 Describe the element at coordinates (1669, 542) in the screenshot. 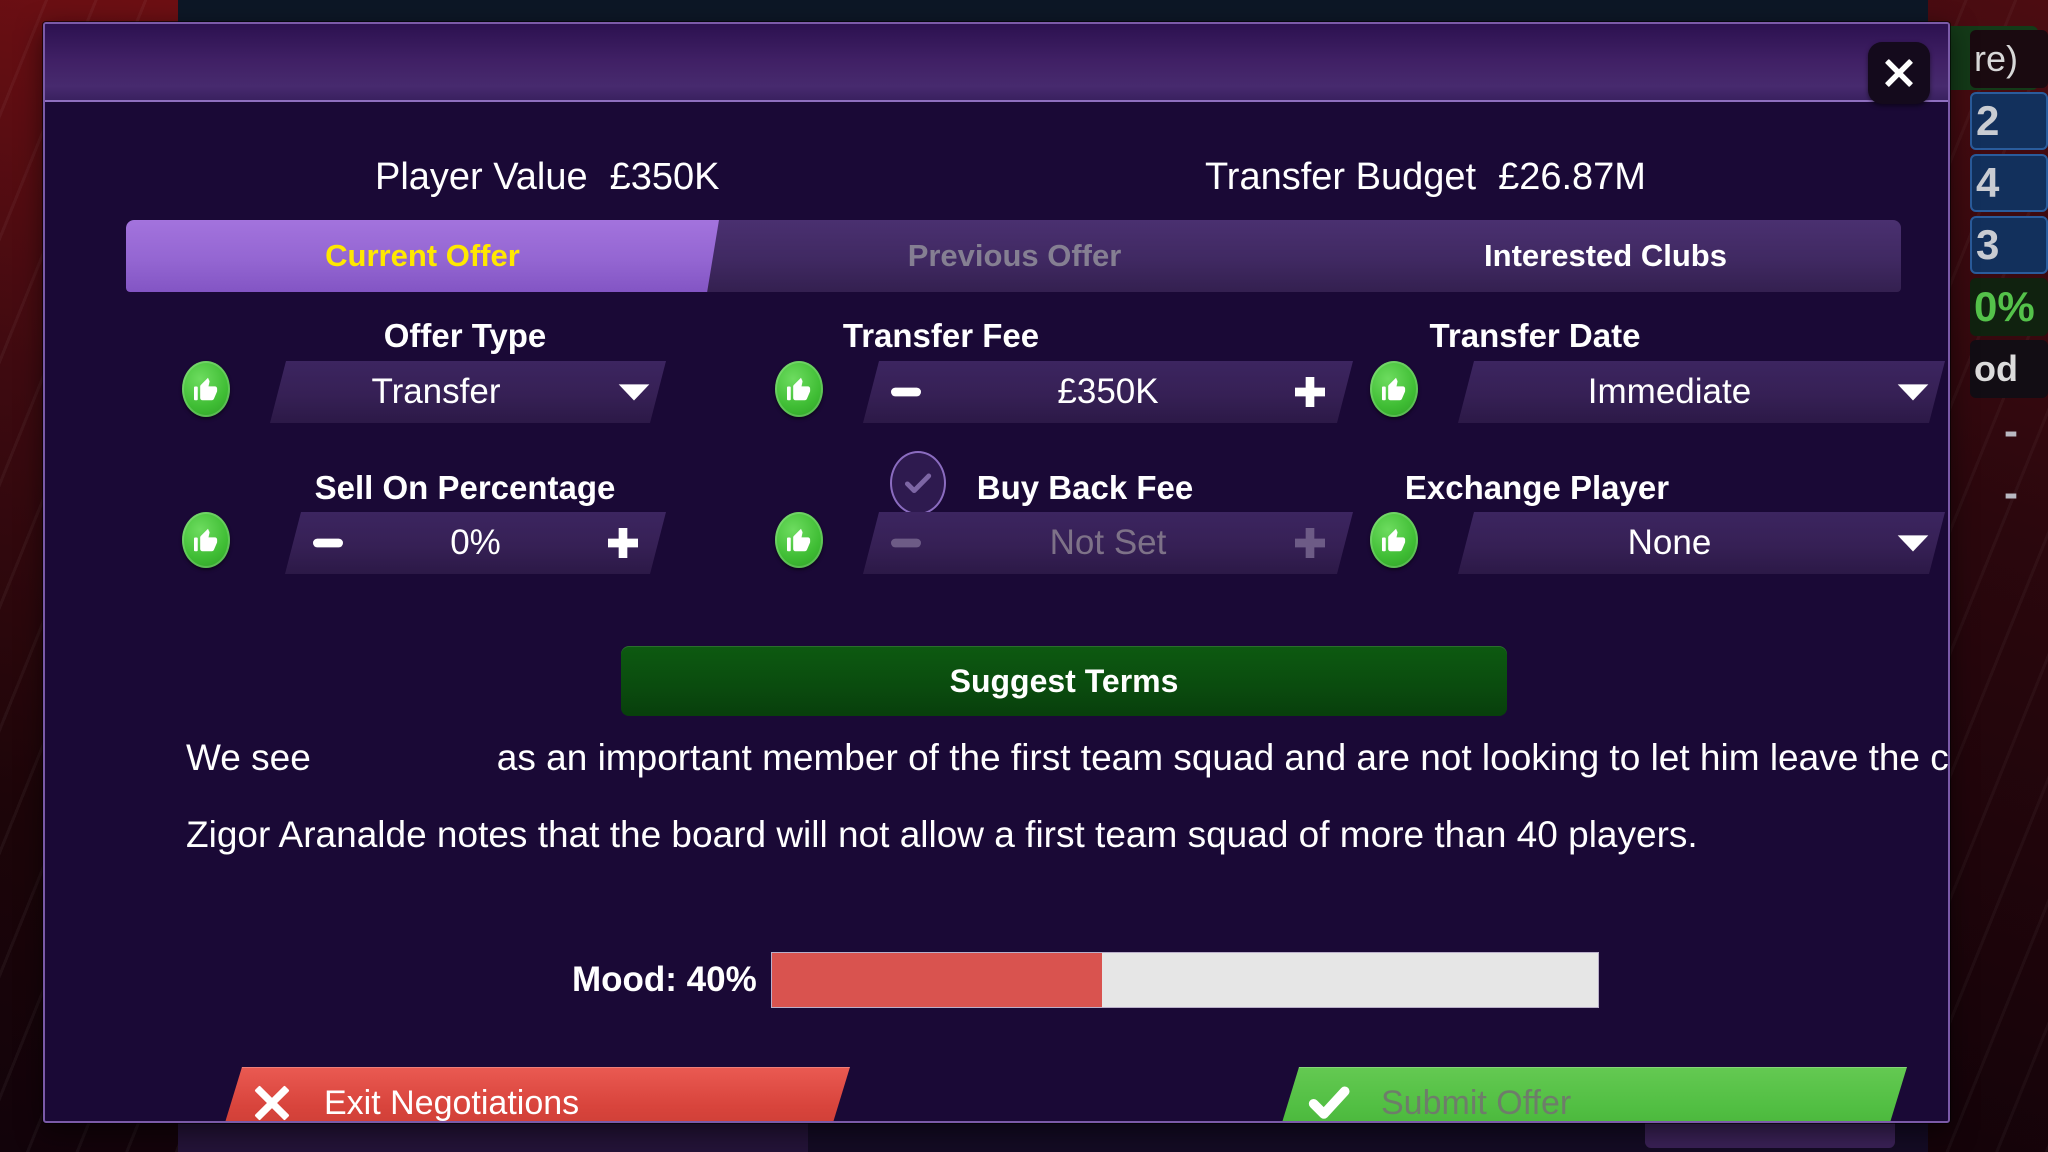

I see `exchange-player-value: None` at that location.